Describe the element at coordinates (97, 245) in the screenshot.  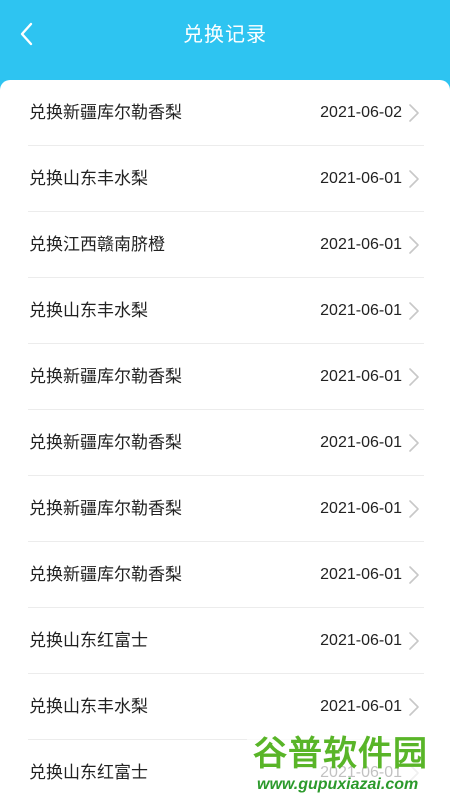
I see `record-label: 兑换江西赣南脐橙` at that location.